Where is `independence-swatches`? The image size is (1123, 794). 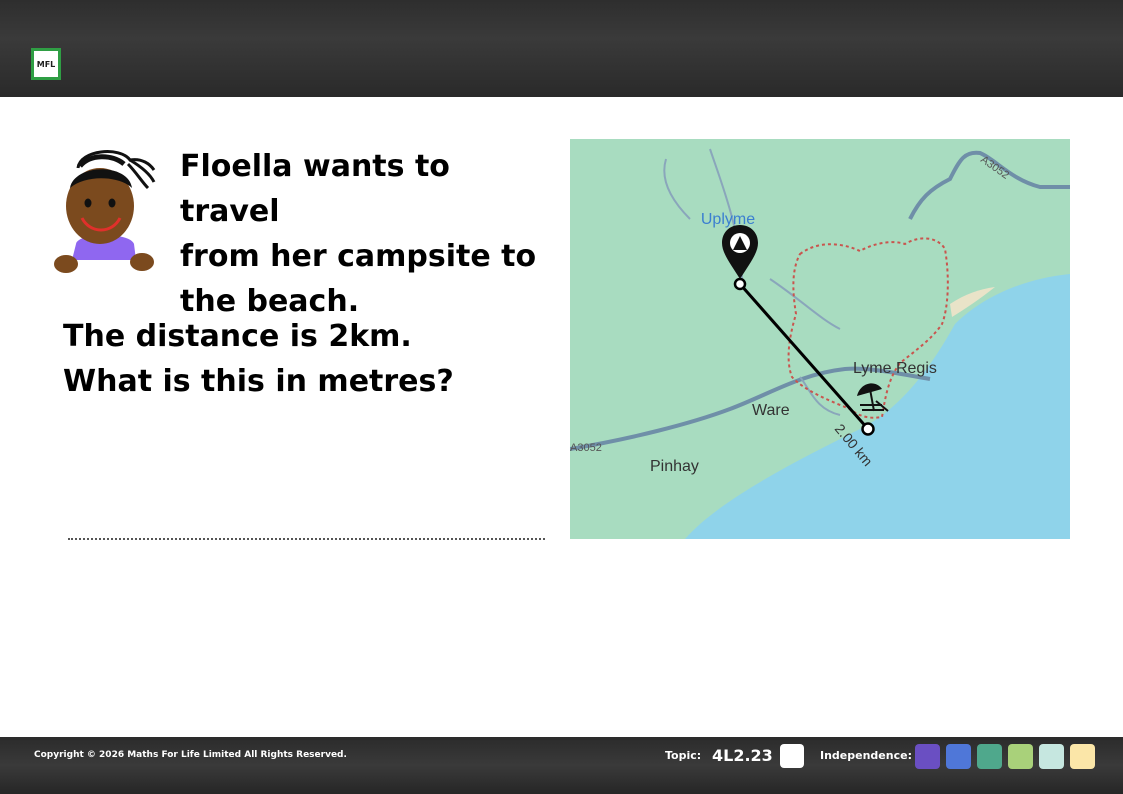
independence-swatches is located at coordinates (1005, 756).